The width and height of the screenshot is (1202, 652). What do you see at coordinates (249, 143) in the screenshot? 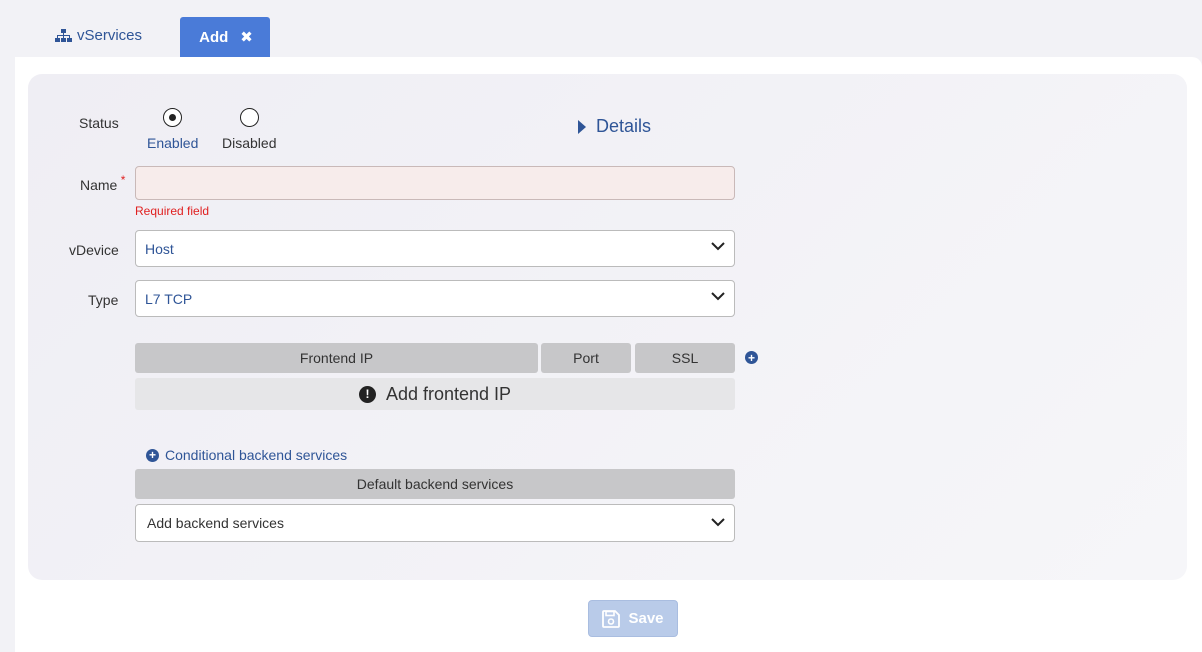
I see `radio-disabled-label: Disabled` at bounding box center [249, 143].